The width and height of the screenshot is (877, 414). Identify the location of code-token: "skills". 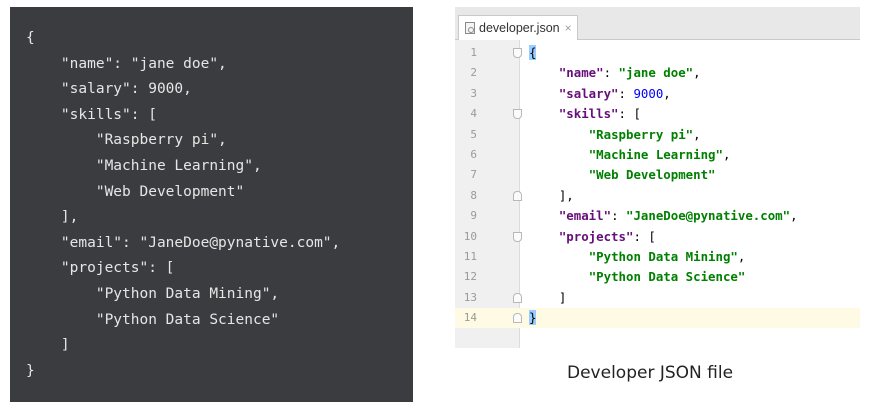
(588, 114).